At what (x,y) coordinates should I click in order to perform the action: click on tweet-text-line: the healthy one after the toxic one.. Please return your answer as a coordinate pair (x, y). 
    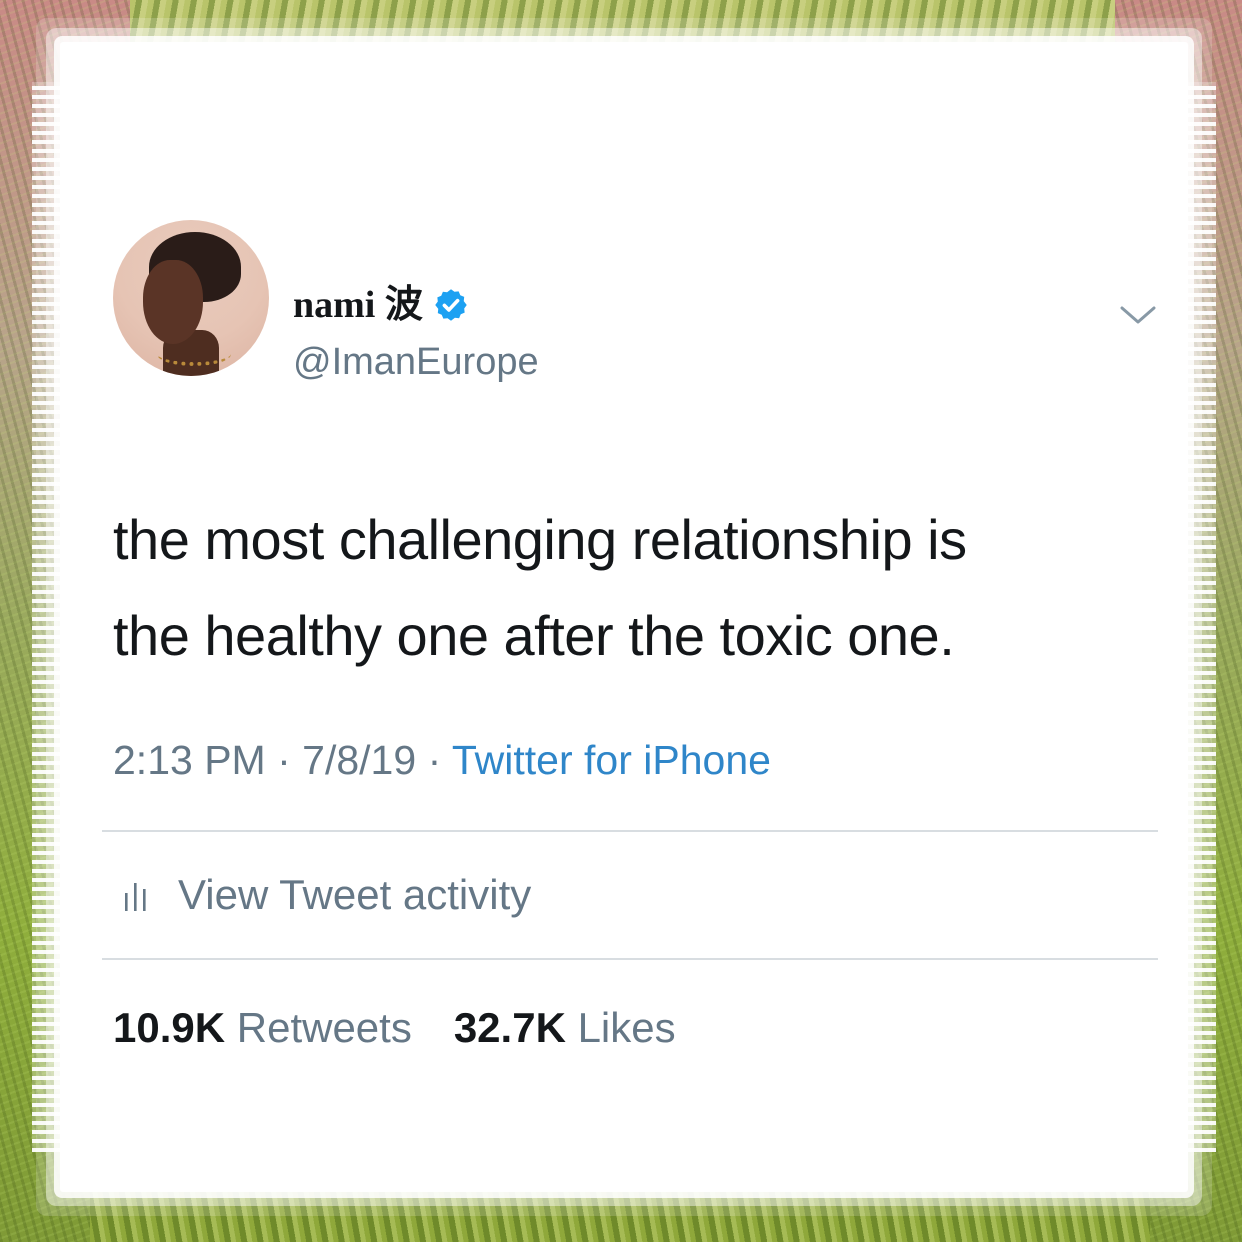
    Looking at the image, I should click on (534, 635).